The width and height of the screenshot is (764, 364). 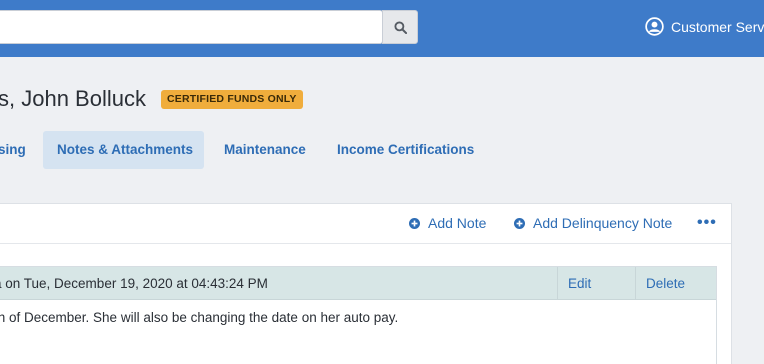 What do you see at coordinates (232, 99) in the screenshot?
I see `certified-funds-badge: CERTIFIED FUNDS ONLY` at bounding box center [232, 99].